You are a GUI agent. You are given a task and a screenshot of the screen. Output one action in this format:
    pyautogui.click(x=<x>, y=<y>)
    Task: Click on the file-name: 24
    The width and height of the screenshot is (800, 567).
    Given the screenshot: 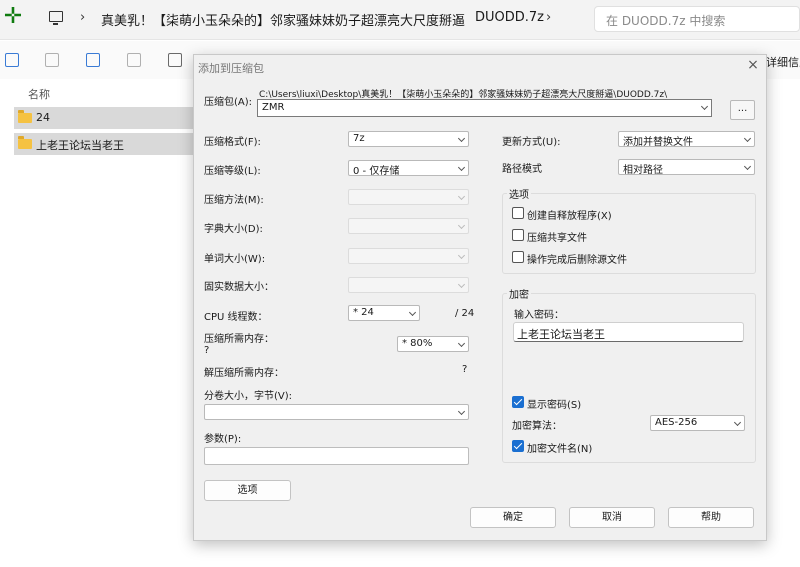 What is the action you would take?
    pyautogui.click(x=43, y=117)
    